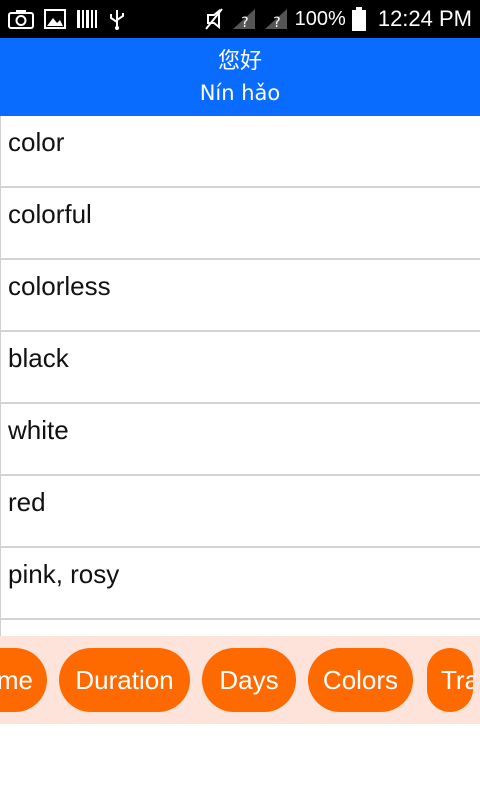  Describe the element at coordinates (240, 512) in the screenshot. I see `list-item: red` at that location.